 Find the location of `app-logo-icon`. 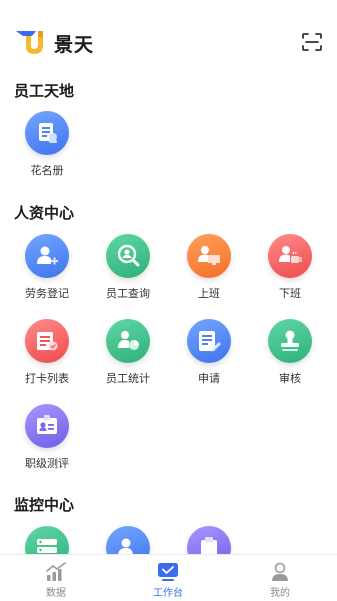

app-logo-icon is located at coordinates (29, 42).